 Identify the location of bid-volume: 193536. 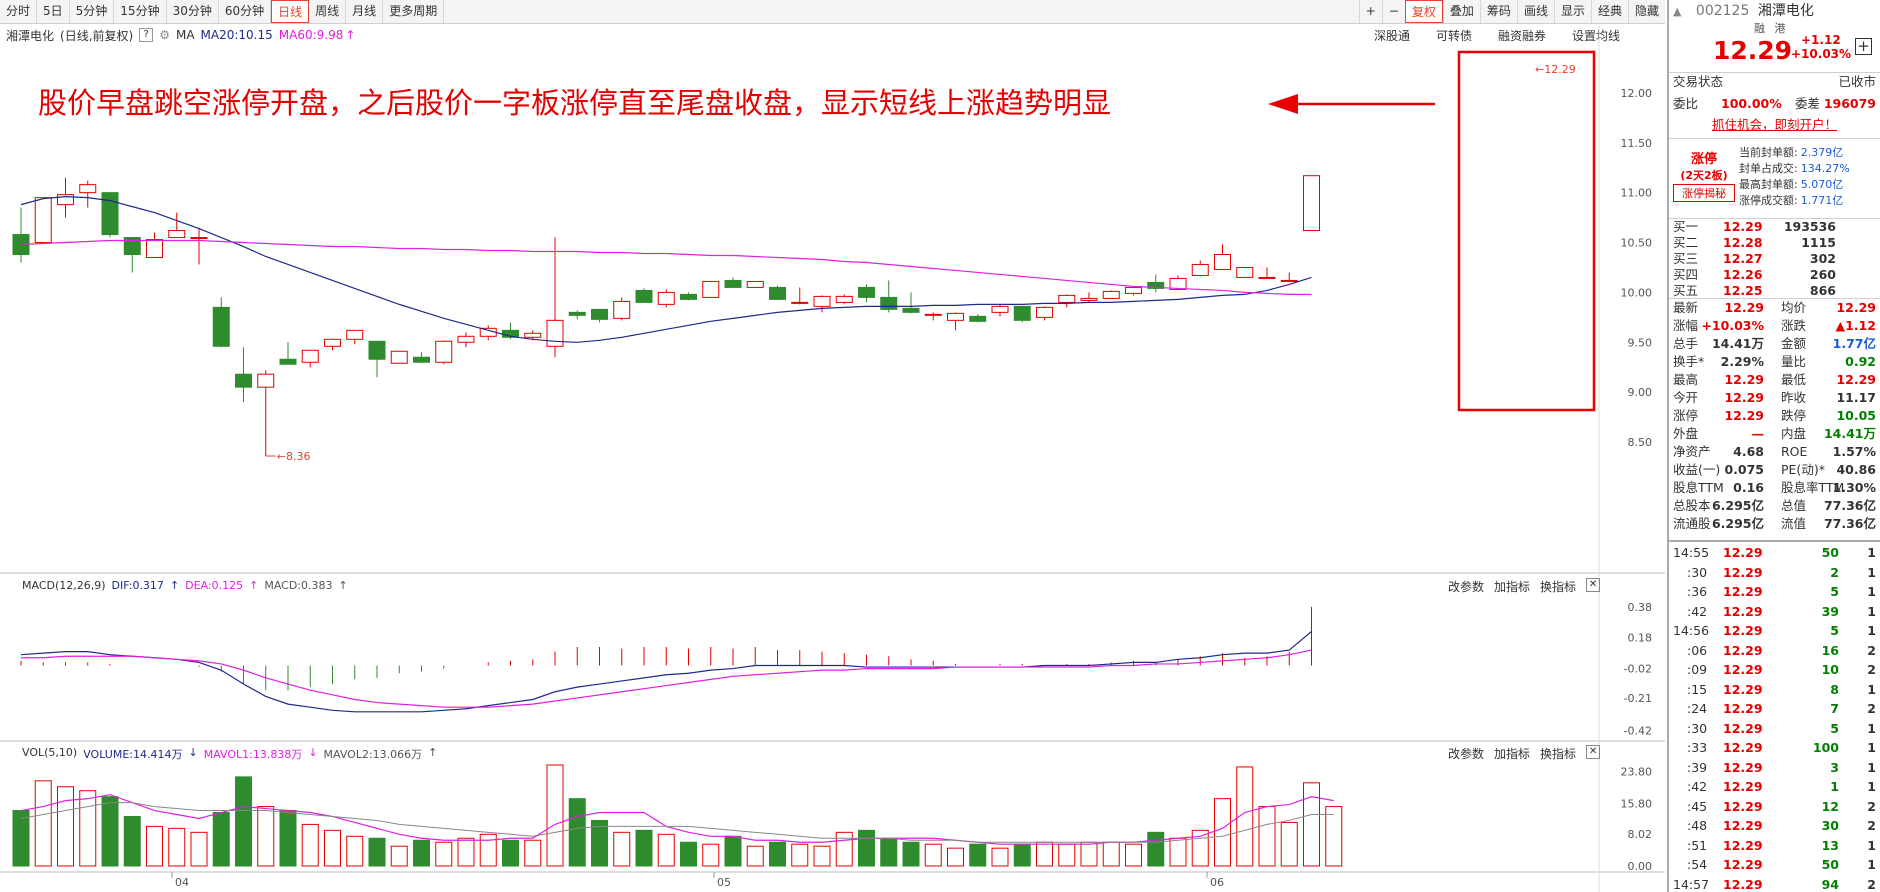
(1809, 226).